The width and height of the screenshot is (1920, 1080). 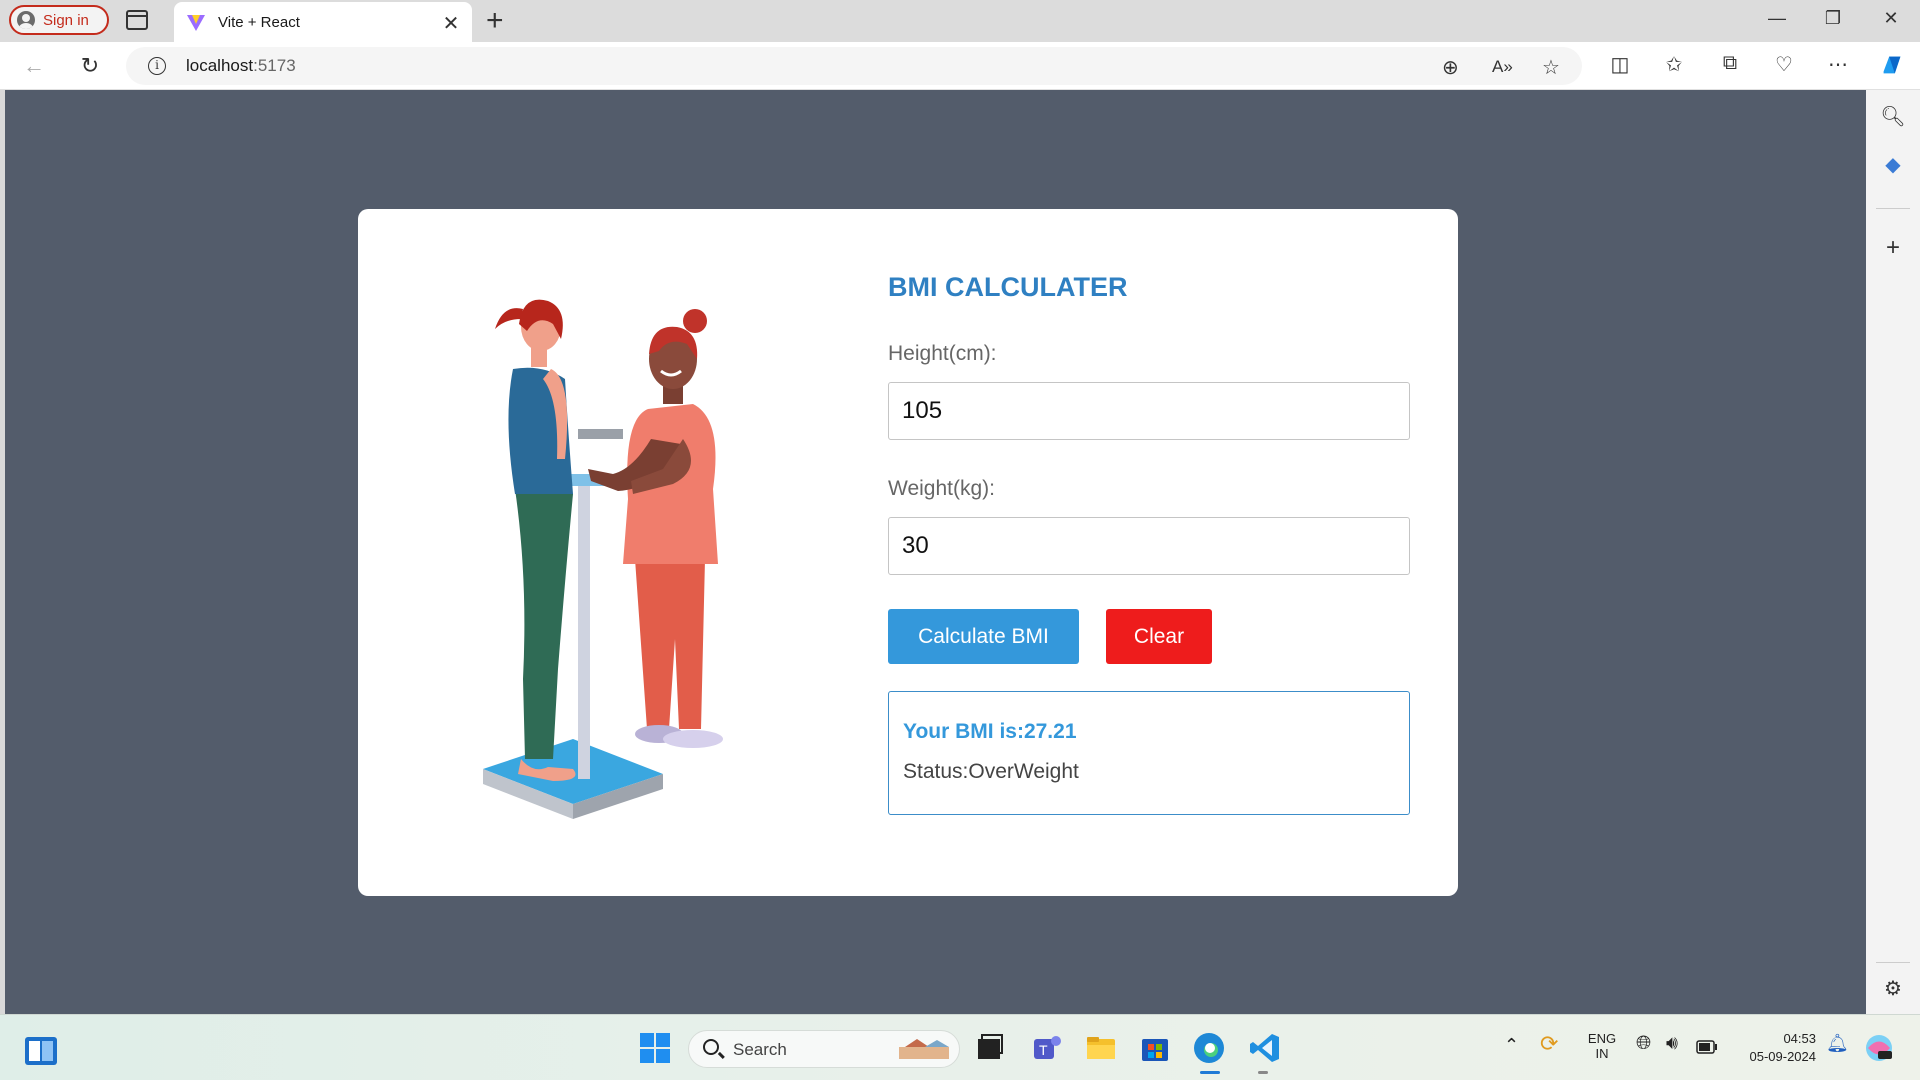 What do you see at coordinates (1511, 1045) in the screenshot?
I see `show-hidden-icons: ⌃` at bounding box center [1511, 1045].